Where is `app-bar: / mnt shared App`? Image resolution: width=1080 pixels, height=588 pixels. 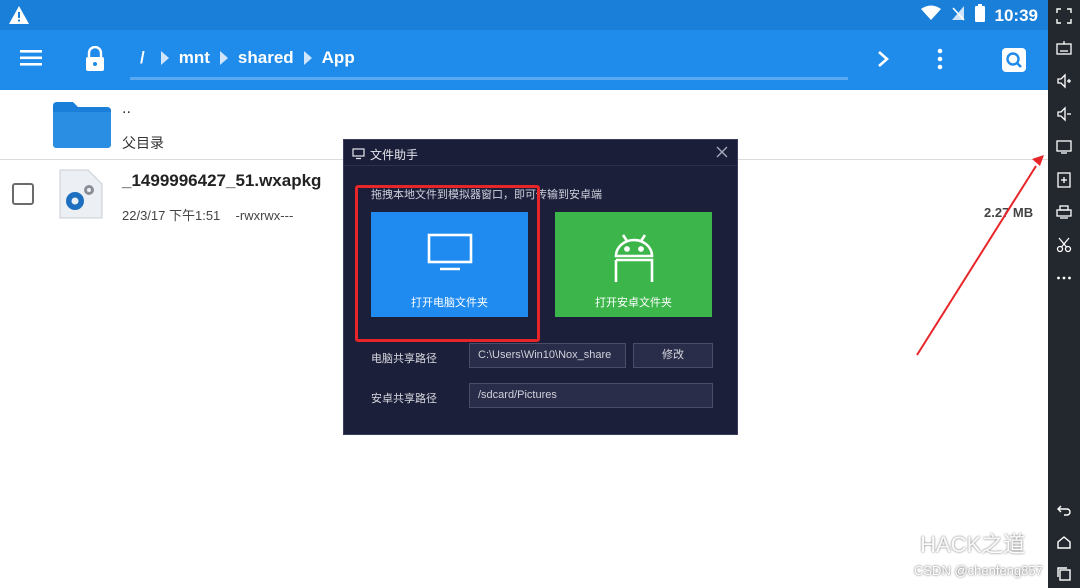
app-bar: / mnt shared App is located at coordinates (524, 60).